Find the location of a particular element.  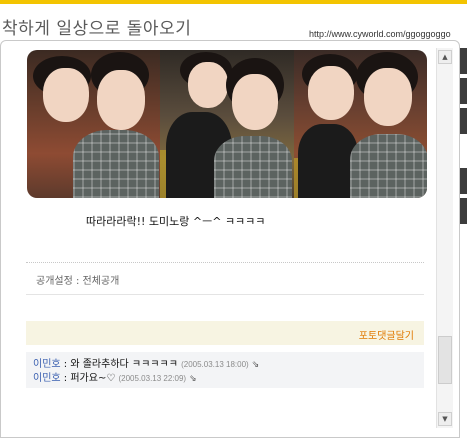

comment-bar: 포토댓글달기 is located at coordinates (225, 333).